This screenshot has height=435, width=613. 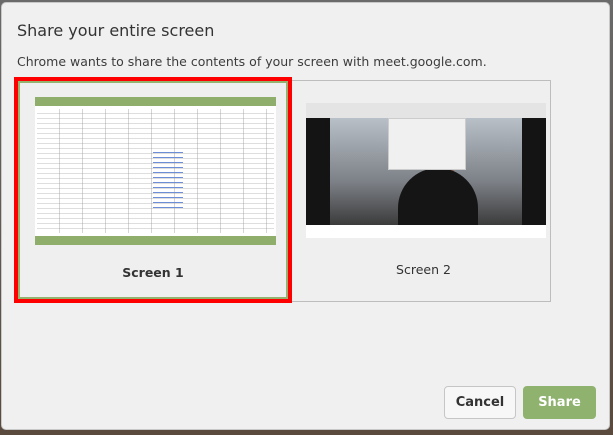 I want to click on screen-1-label: Screen 1, so click(x=153, y=272).